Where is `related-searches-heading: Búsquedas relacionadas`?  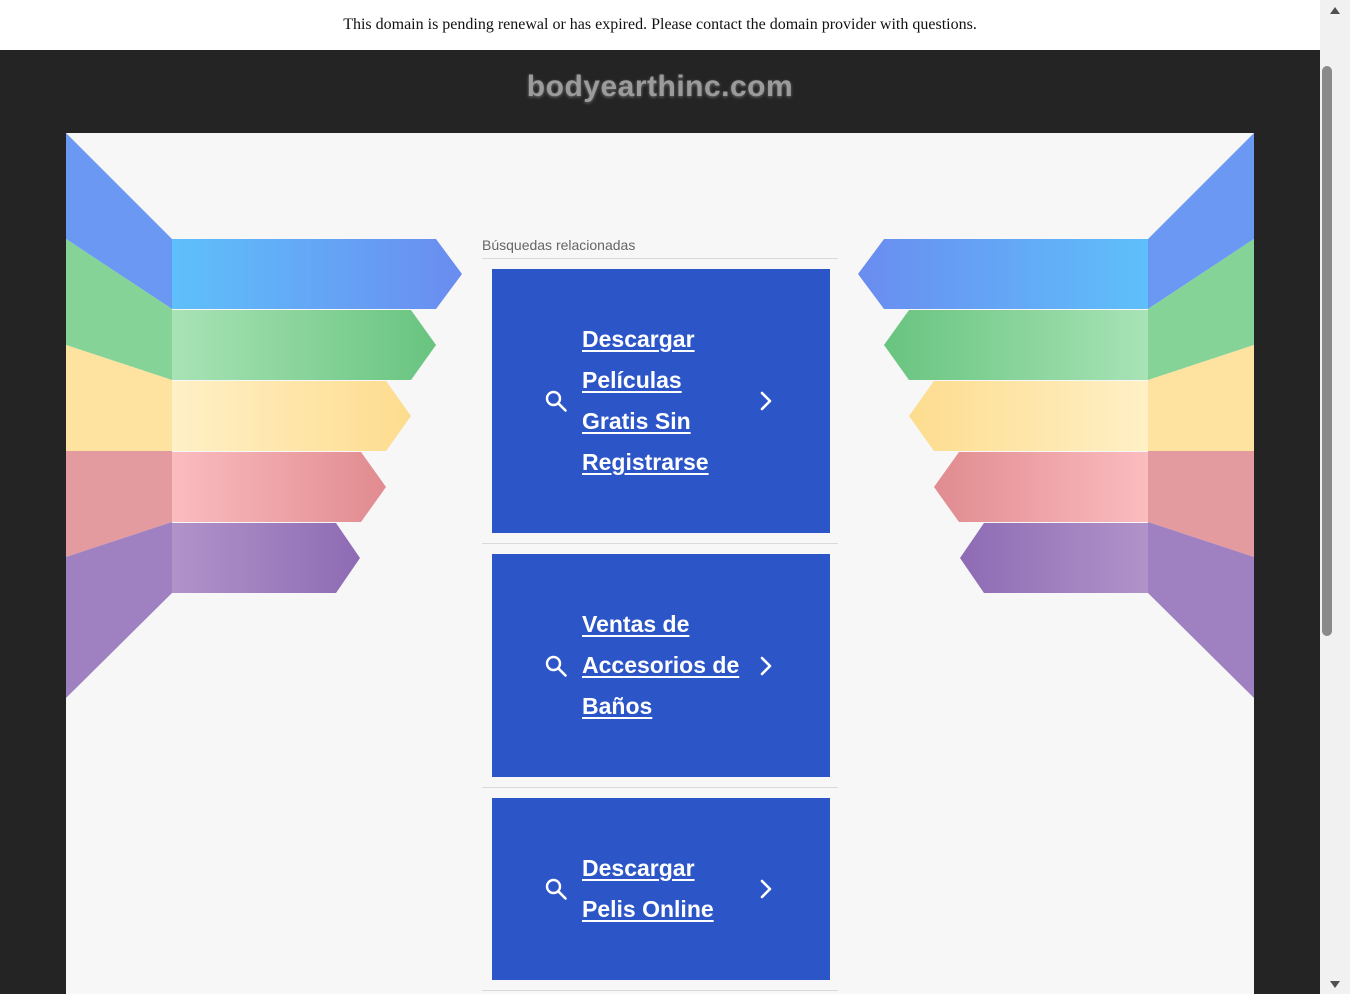
related-searches-heading: Búsquedas relacionadas is located at coordinates (660, 248).